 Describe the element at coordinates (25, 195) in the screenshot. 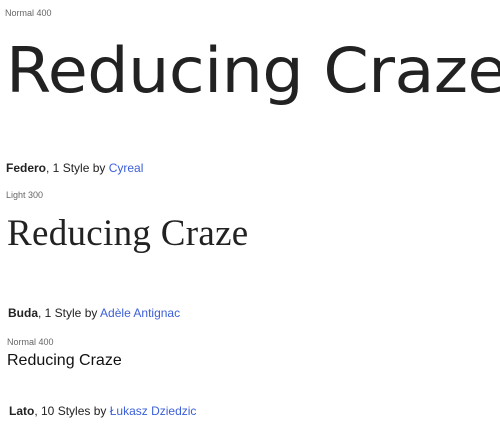

I see `style-label: Light 300` at that location.